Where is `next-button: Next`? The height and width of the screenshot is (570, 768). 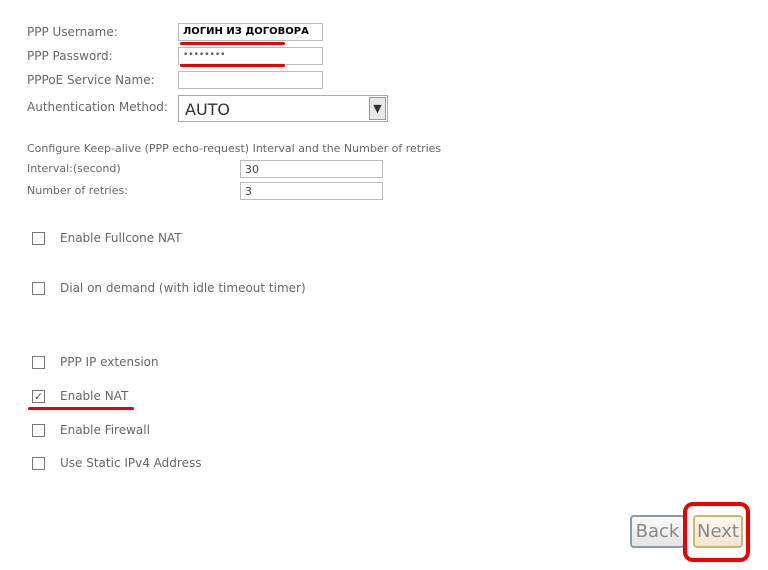
next-button: Next is located at coordinates (718, 531).